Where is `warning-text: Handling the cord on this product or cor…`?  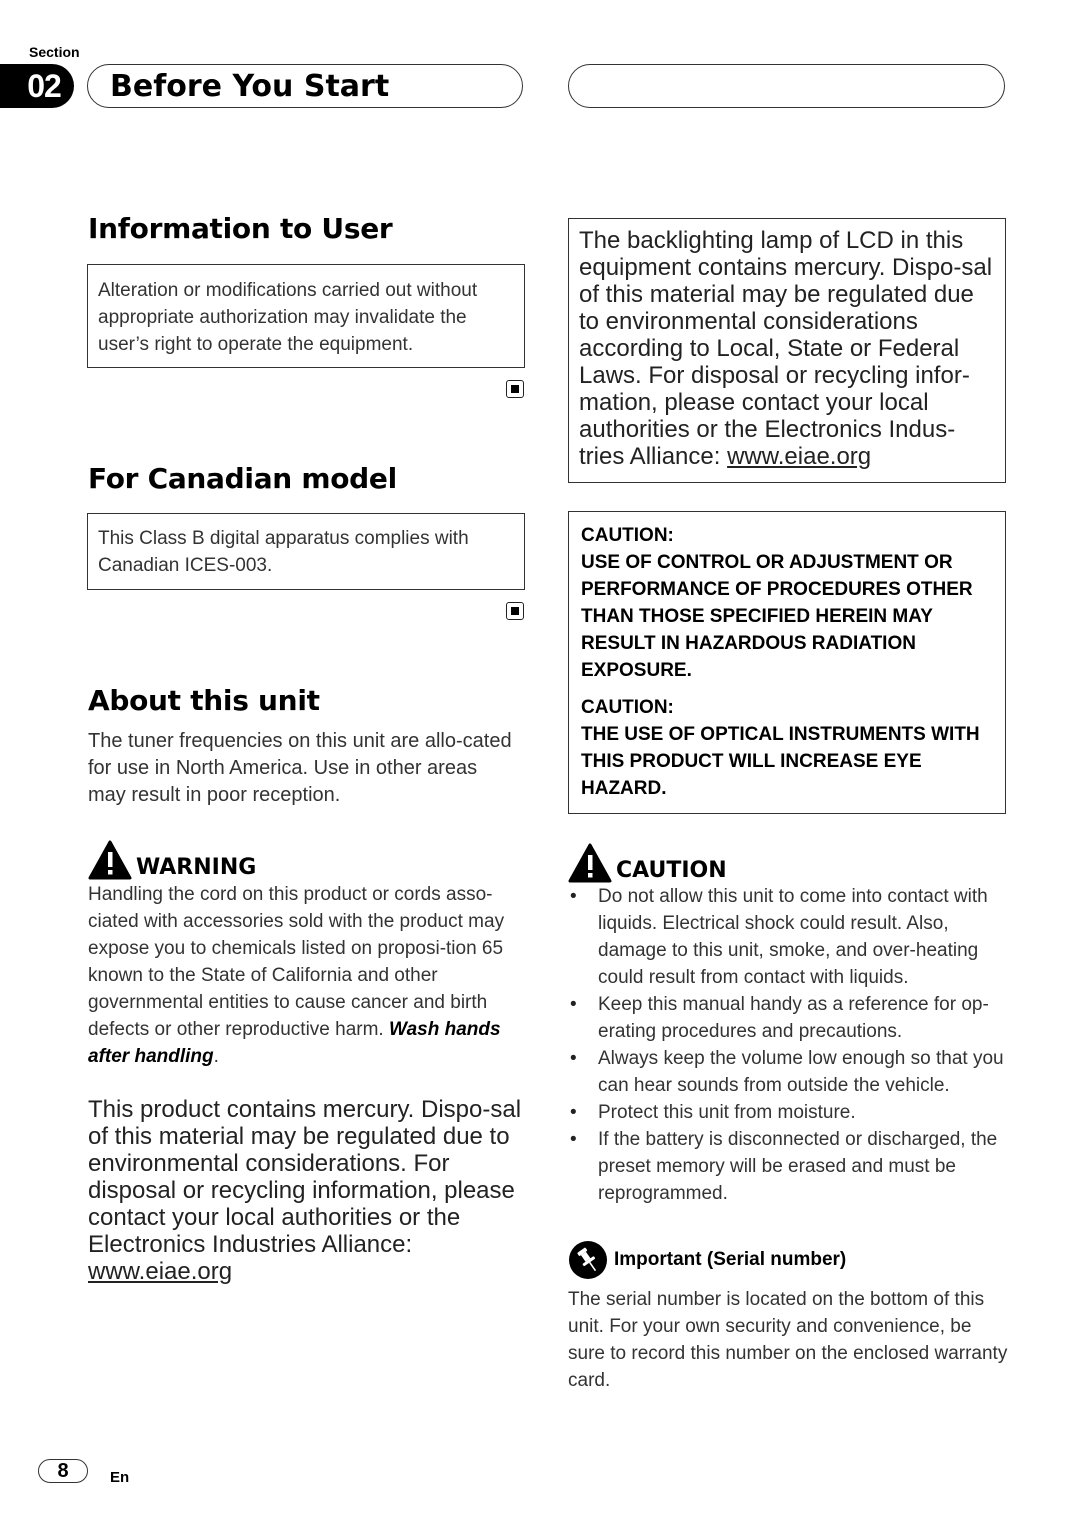
warning-text: Handling the cord on this product or cor… is located at coordinates (308, 975).